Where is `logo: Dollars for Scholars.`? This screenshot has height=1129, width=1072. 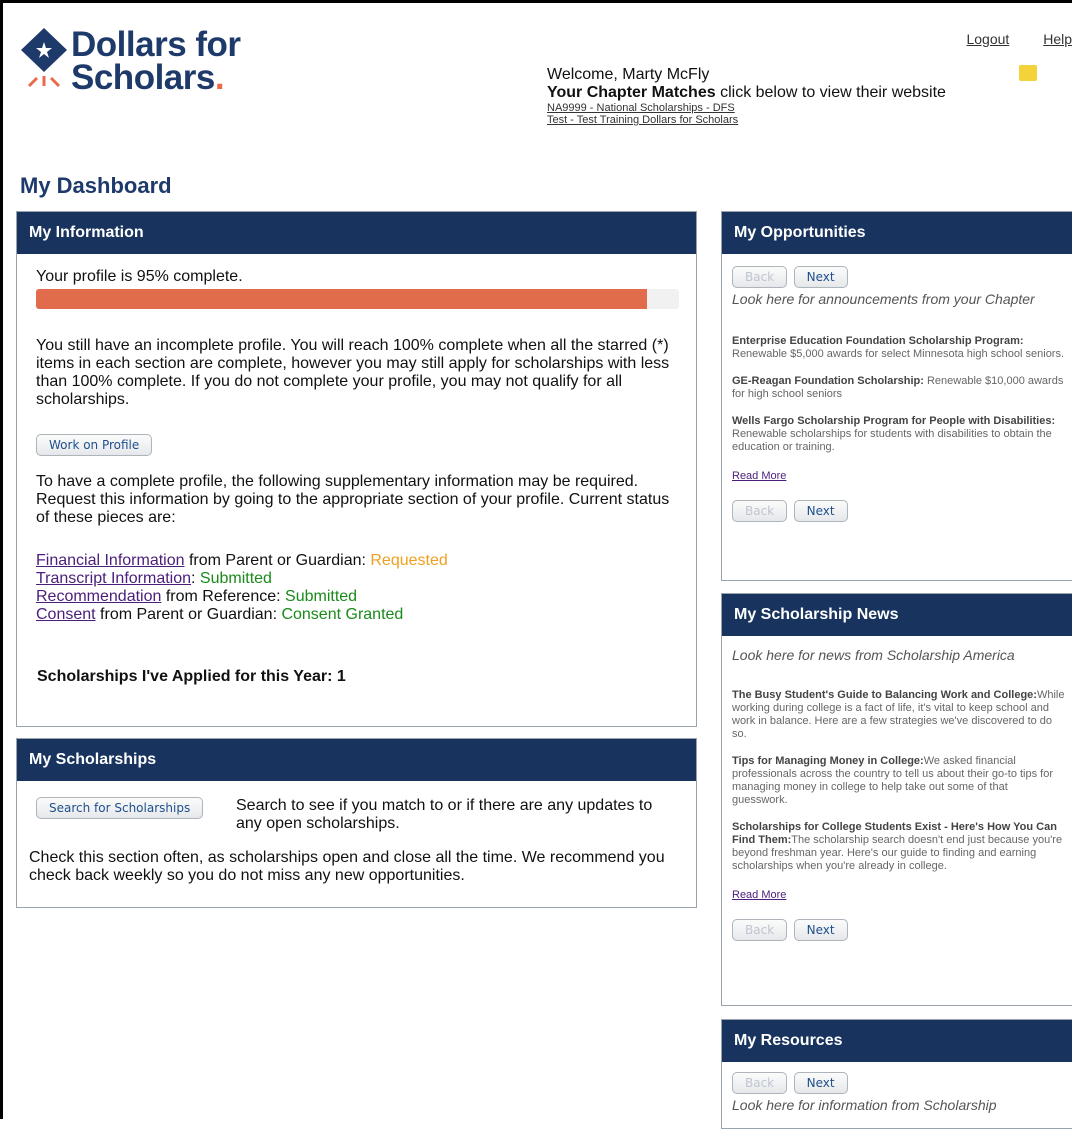
logo: Dollars for Scholars. is located at coordinates (149, 61).